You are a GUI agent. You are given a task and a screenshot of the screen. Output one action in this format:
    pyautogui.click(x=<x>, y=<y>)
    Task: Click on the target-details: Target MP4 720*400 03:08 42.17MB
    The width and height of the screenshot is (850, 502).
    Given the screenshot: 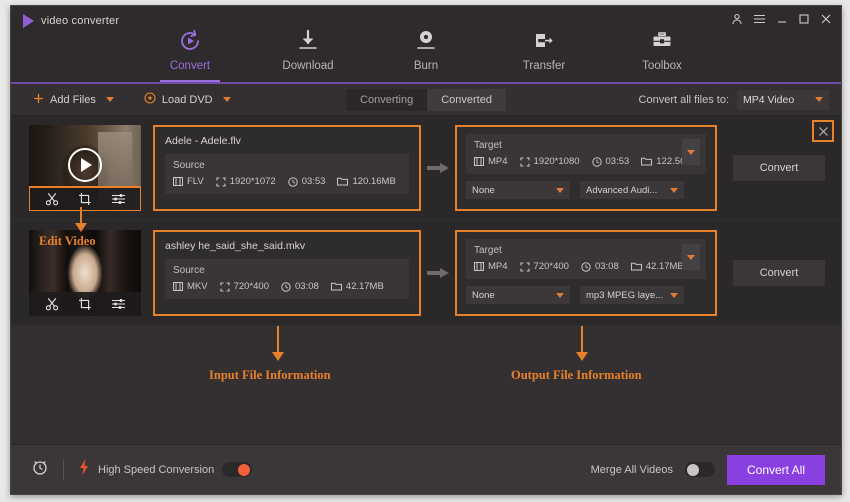 What is the action you would take?
    pyautogui.click(x=586, y=259)
    